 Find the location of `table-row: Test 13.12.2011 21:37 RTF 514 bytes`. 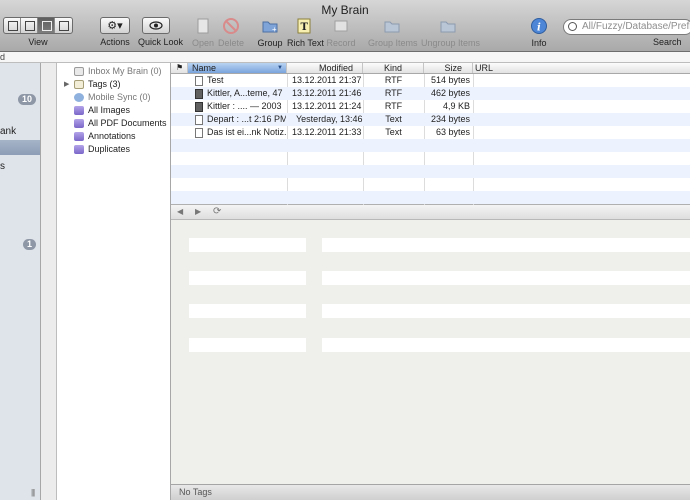

table-row: Test 13.12.2011 21:37 RTF 514 bytes is located at coordinates (430, 80).